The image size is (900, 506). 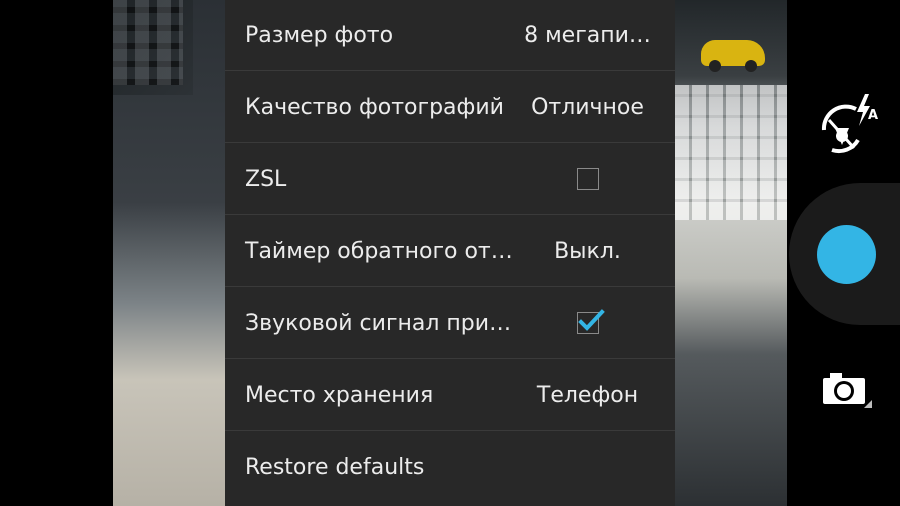 I want to click on viewfinder-phone-keys, so click(x=148, y=42).